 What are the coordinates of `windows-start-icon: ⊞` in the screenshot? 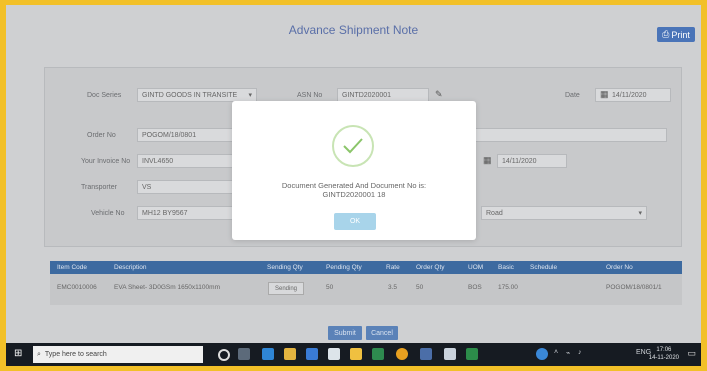 It's located at (18, 353).